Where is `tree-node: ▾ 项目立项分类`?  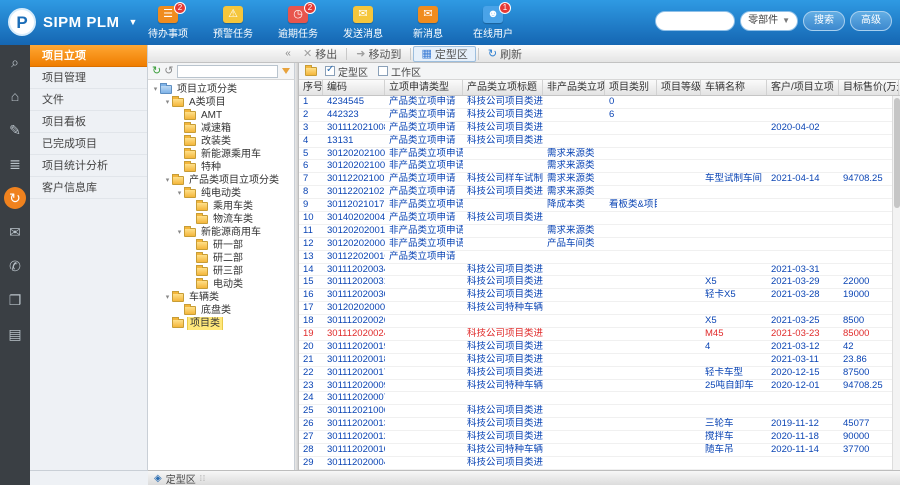 tree-node: ▾ 项目立项分类 is located at coordinates (221, 89).